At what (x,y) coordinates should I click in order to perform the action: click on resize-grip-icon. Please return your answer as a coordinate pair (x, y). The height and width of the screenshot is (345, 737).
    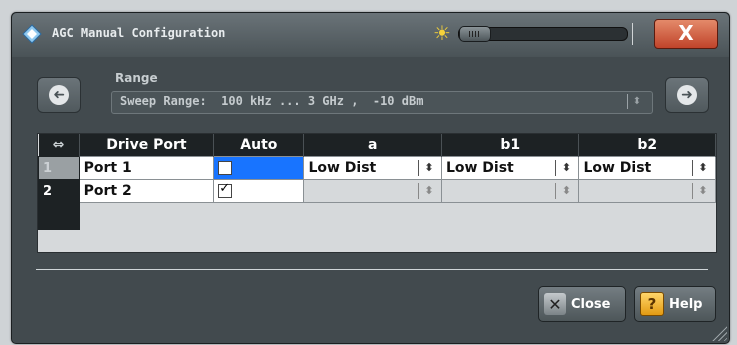
    Looking at the image, I should click on (718, 332).